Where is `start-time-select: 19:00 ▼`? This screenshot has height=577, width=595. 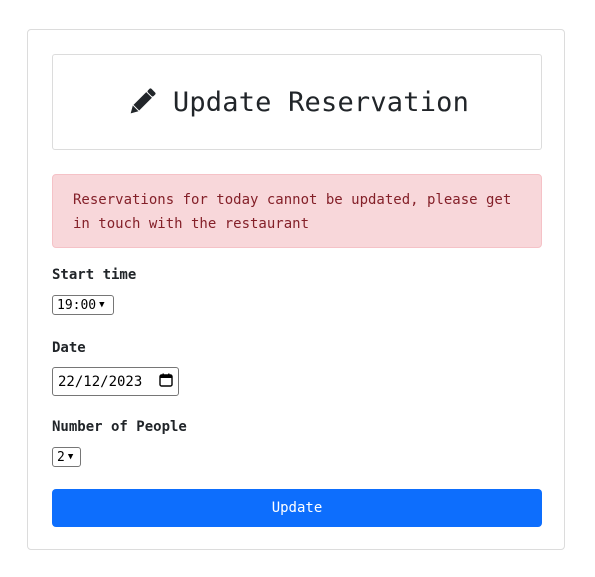 start-time-select: 19:00 ▼ is located at coordinates (83, 305).